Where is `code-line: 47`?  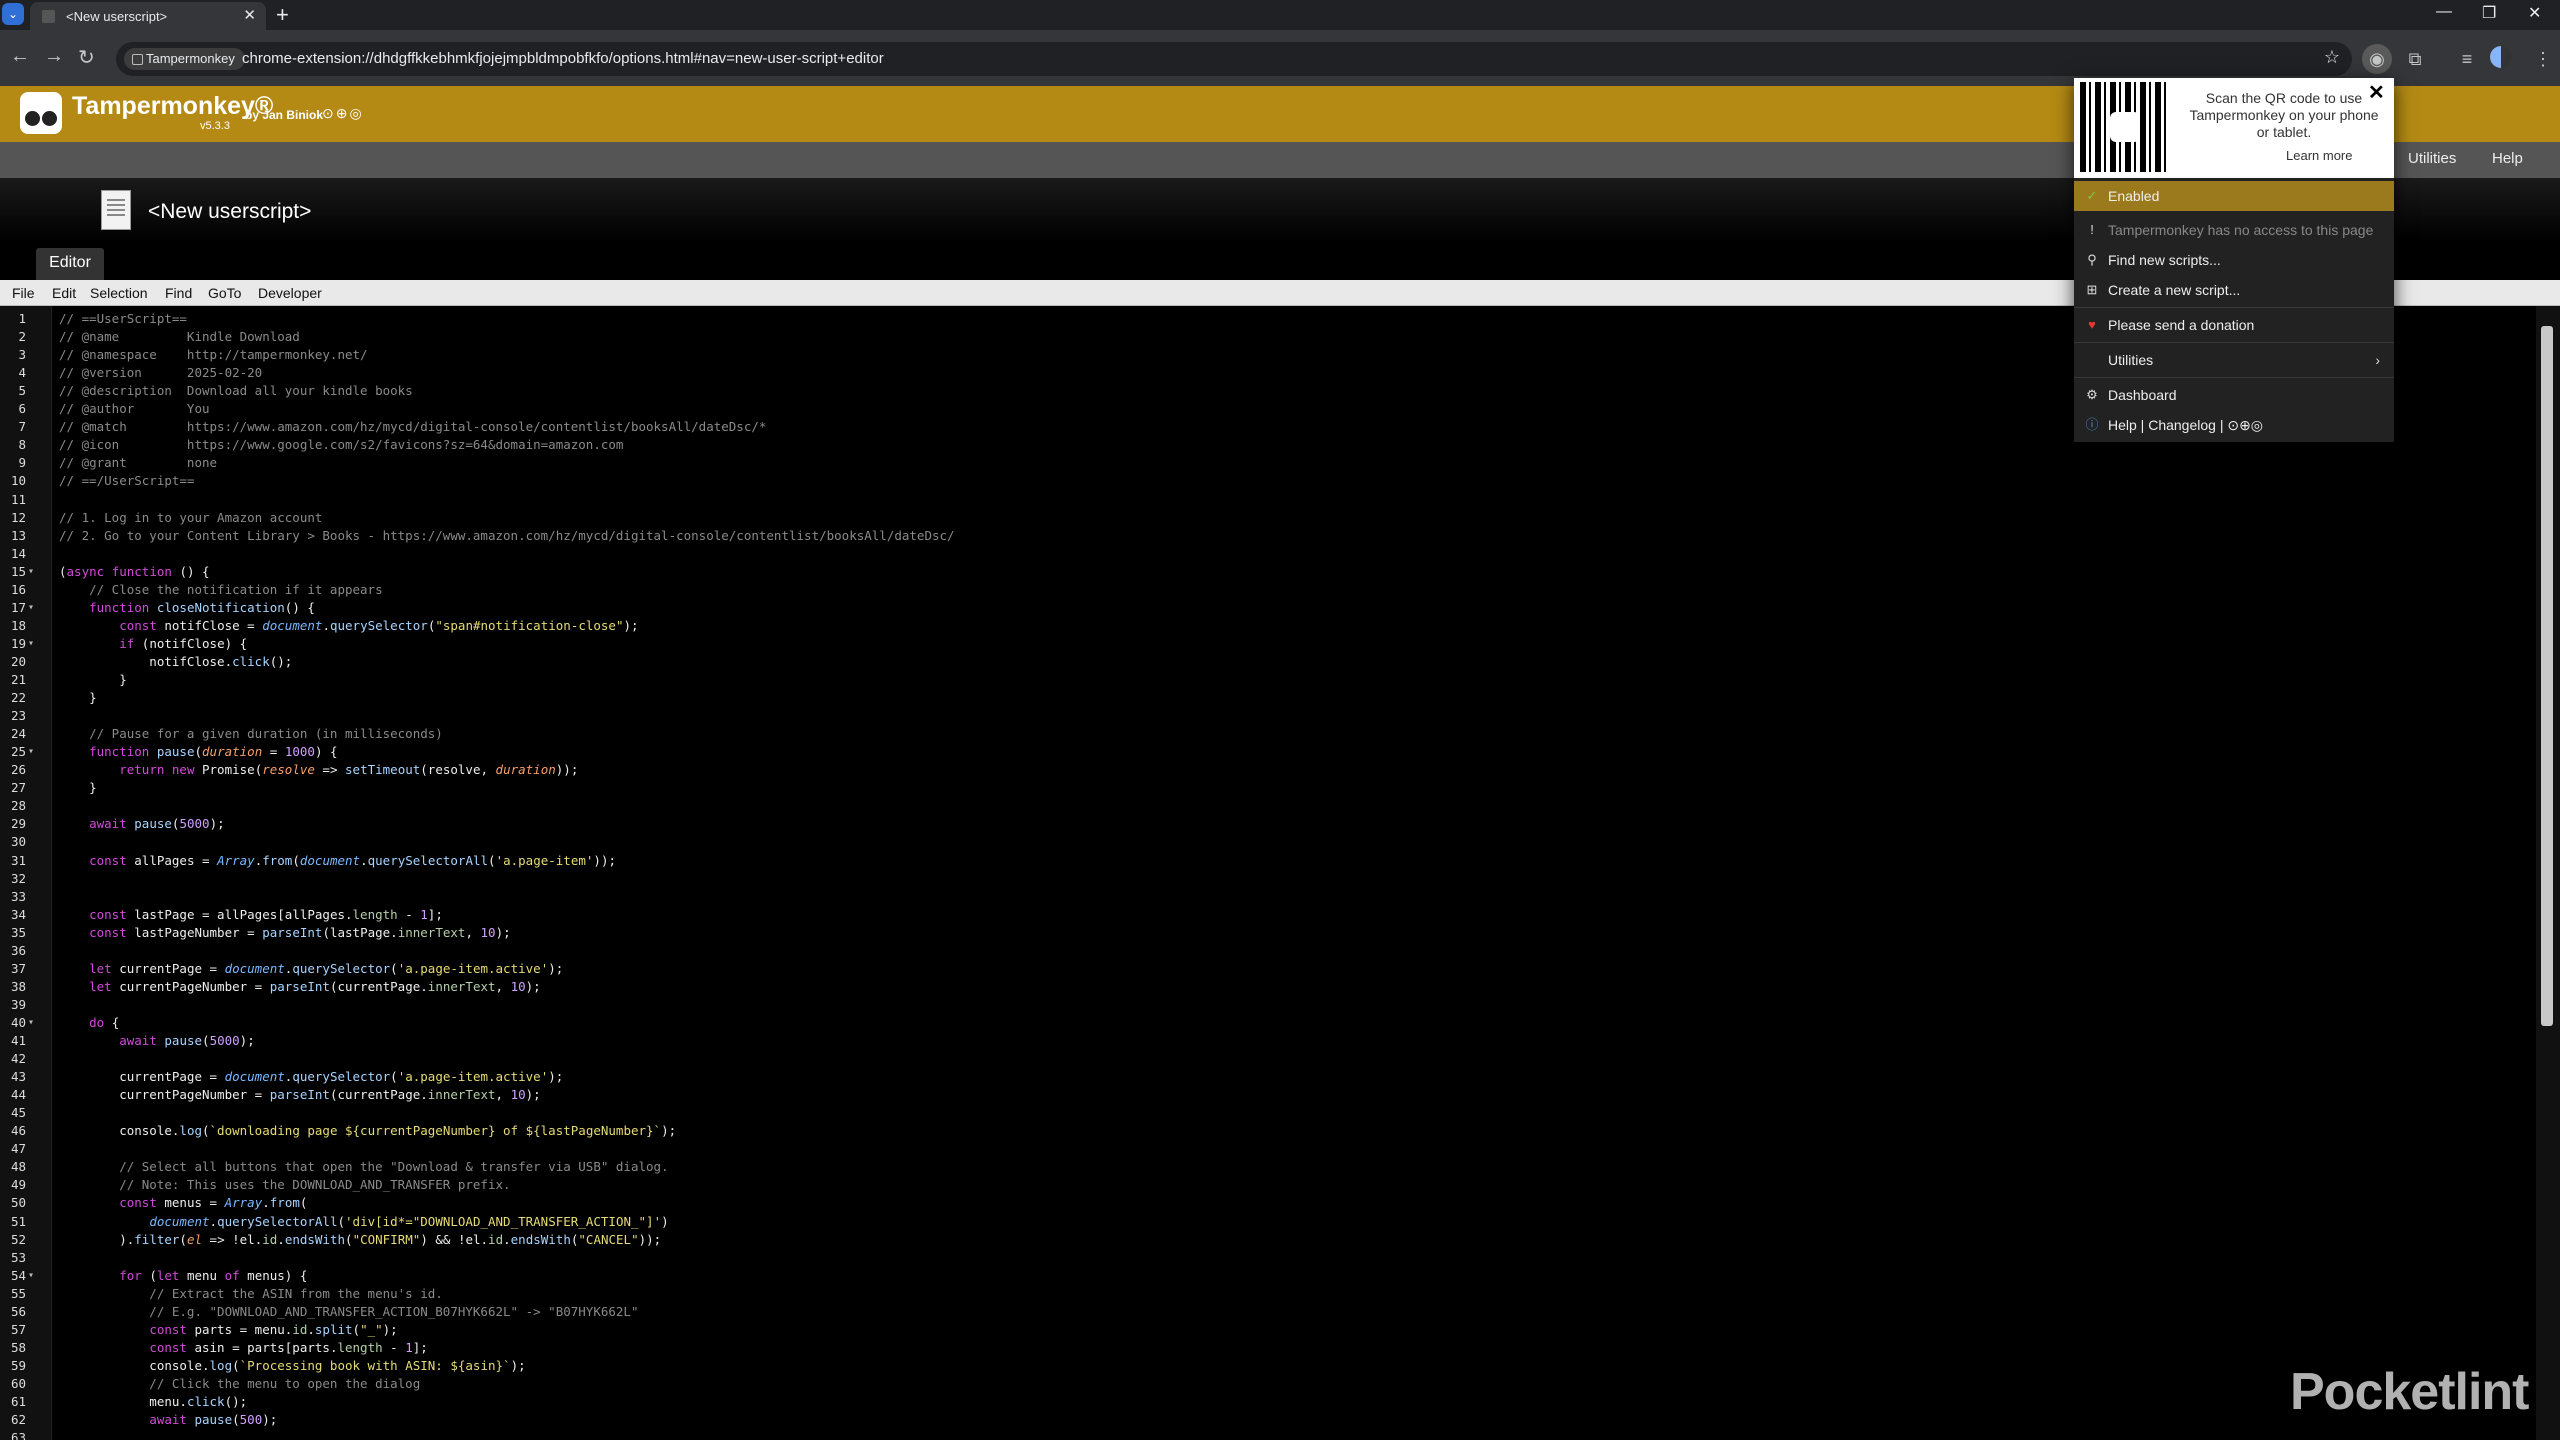 code-line: 47 is located at coordinates (1260, 1149).